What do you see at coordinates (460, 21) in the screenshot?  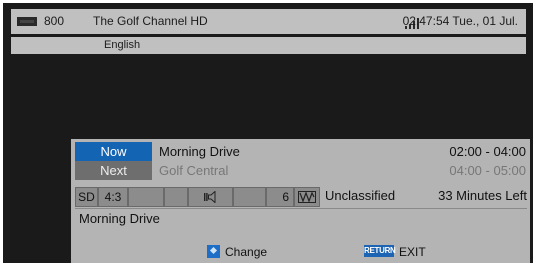 I see `date-time: 02:47:54 Tue., 01 Jul.` at bounding box center [460, 21].